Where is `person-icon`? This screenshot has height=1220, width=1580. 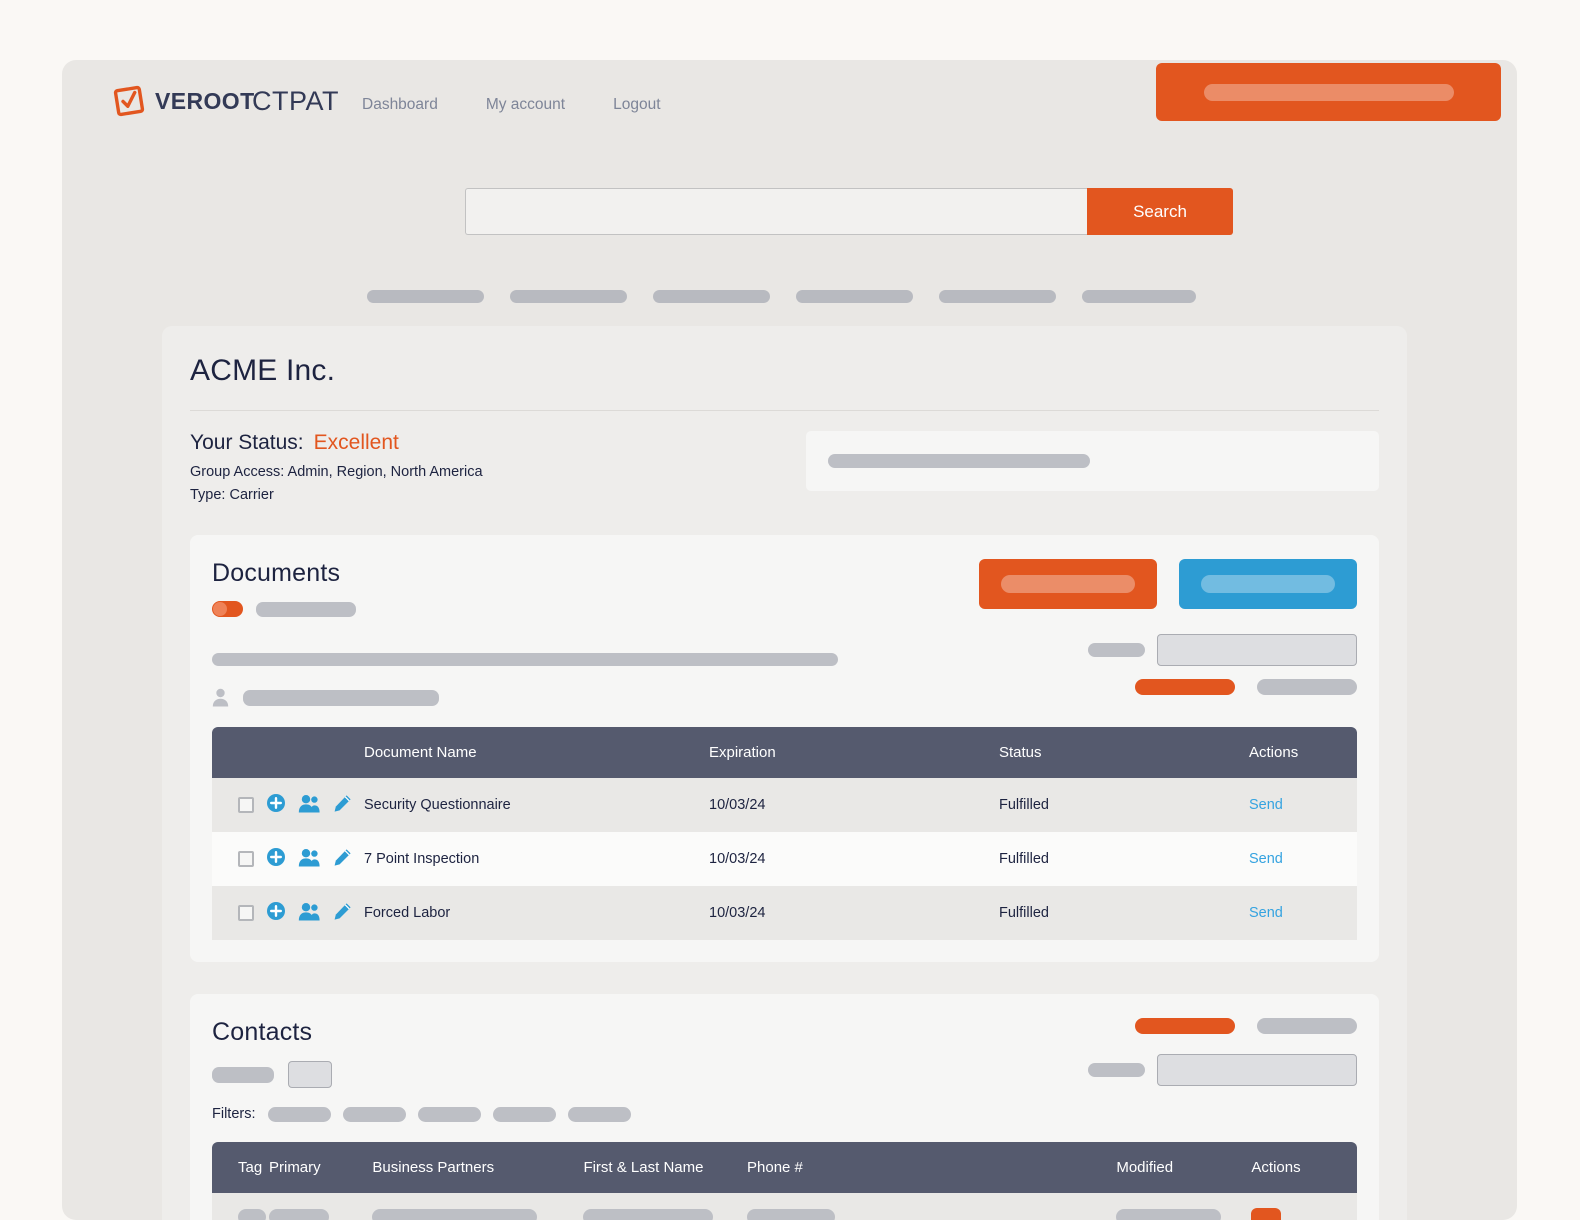 person-icon is located at coordinates (220, 697).